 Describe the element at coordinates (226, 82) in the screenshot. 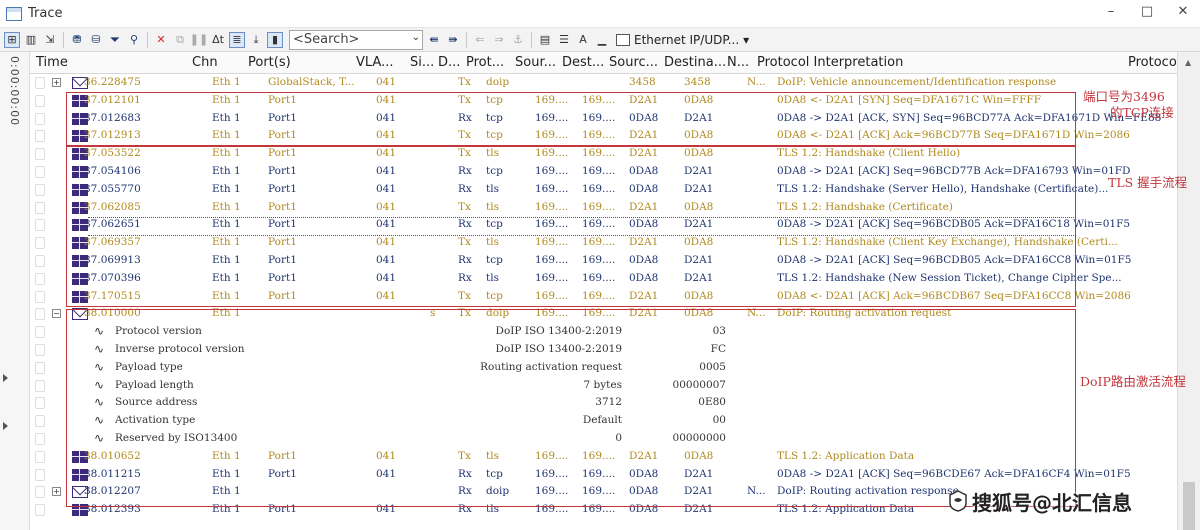

I see `channel-cell: Eth 1` at that location.